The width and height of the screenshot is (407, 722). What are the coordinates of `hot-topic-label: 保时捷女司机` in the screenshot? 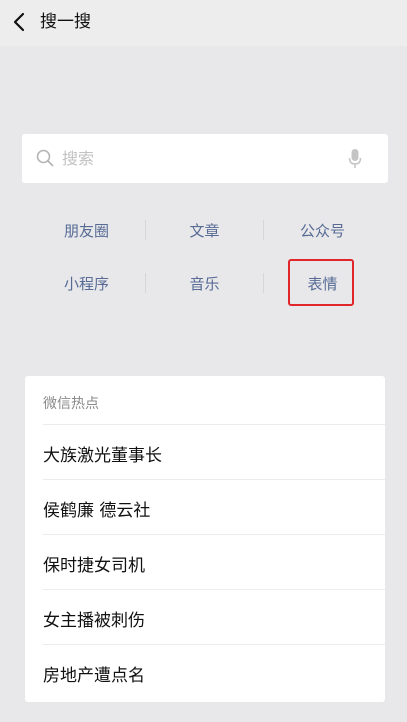 It's located at (94, 566).